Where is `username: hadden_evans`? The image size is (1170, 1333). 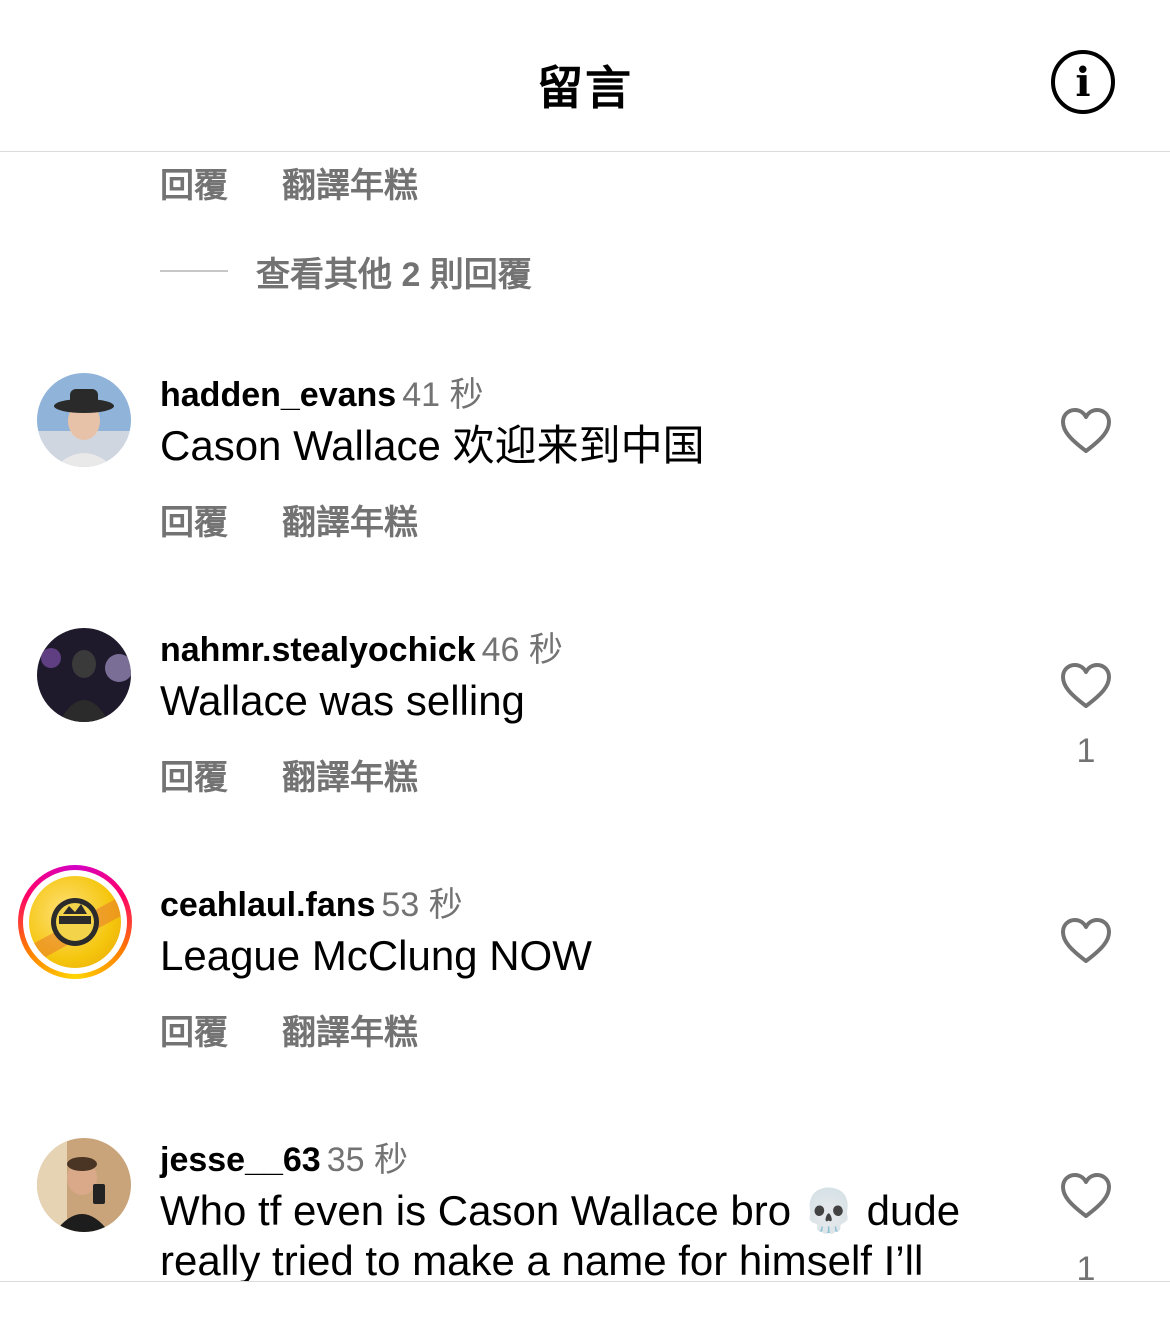 username: hadden_evans is located at coordinates (278, 395).